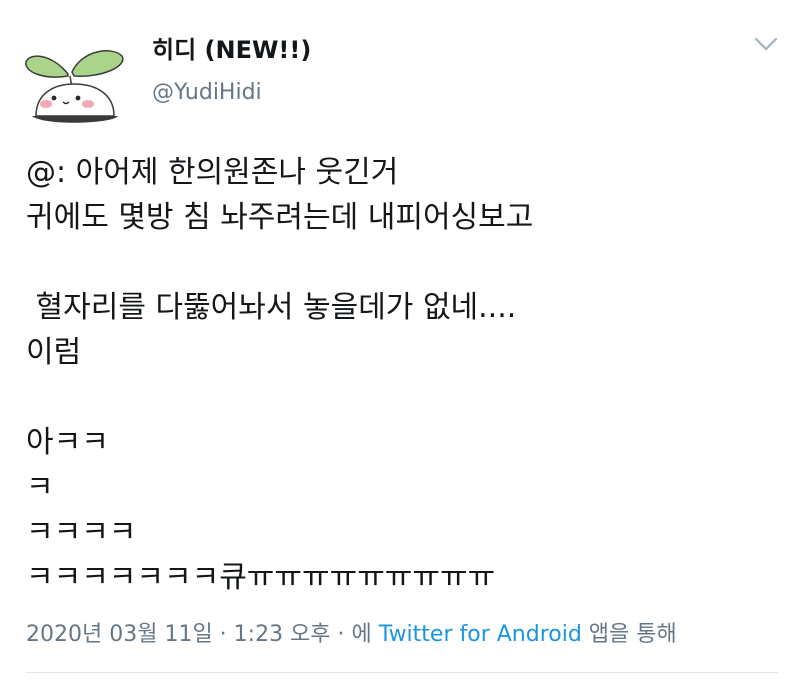 This screenshot has height=695, width=800. Describe the element at coordinates (75, 119) in the screenshot. I see `avatar-base` at that location.